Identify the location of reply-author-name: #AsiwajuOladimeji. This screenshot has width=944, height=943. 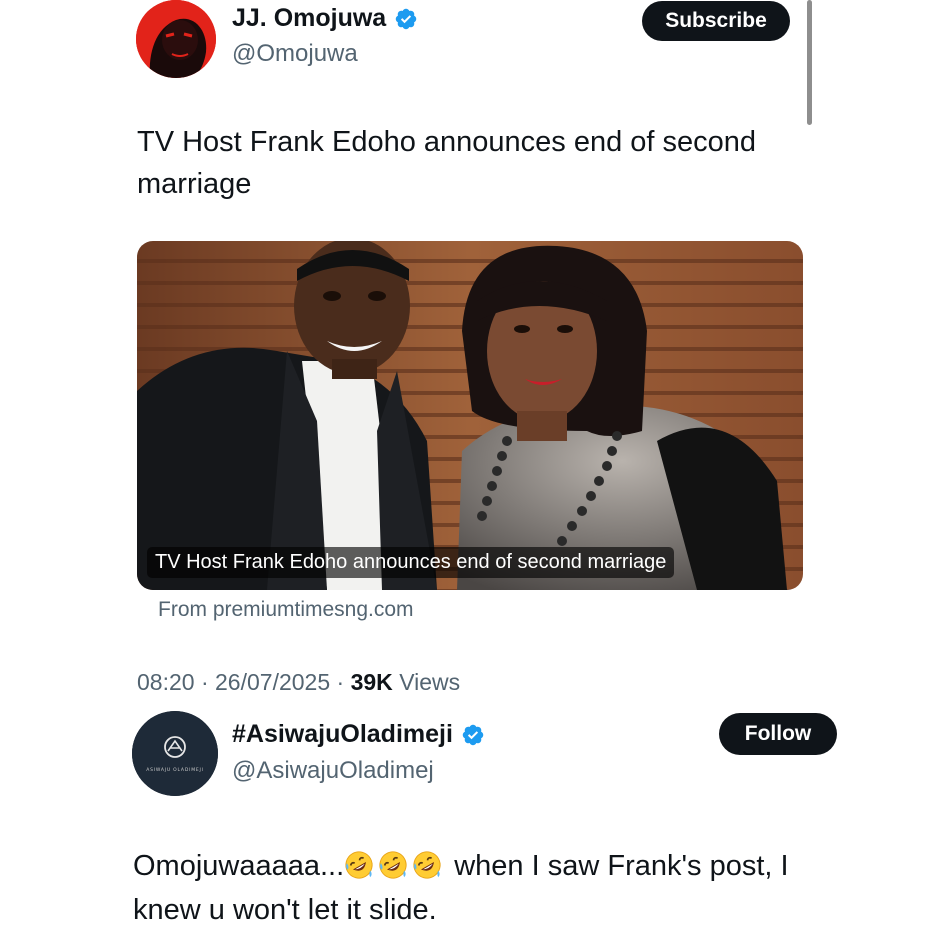
(358, 734).